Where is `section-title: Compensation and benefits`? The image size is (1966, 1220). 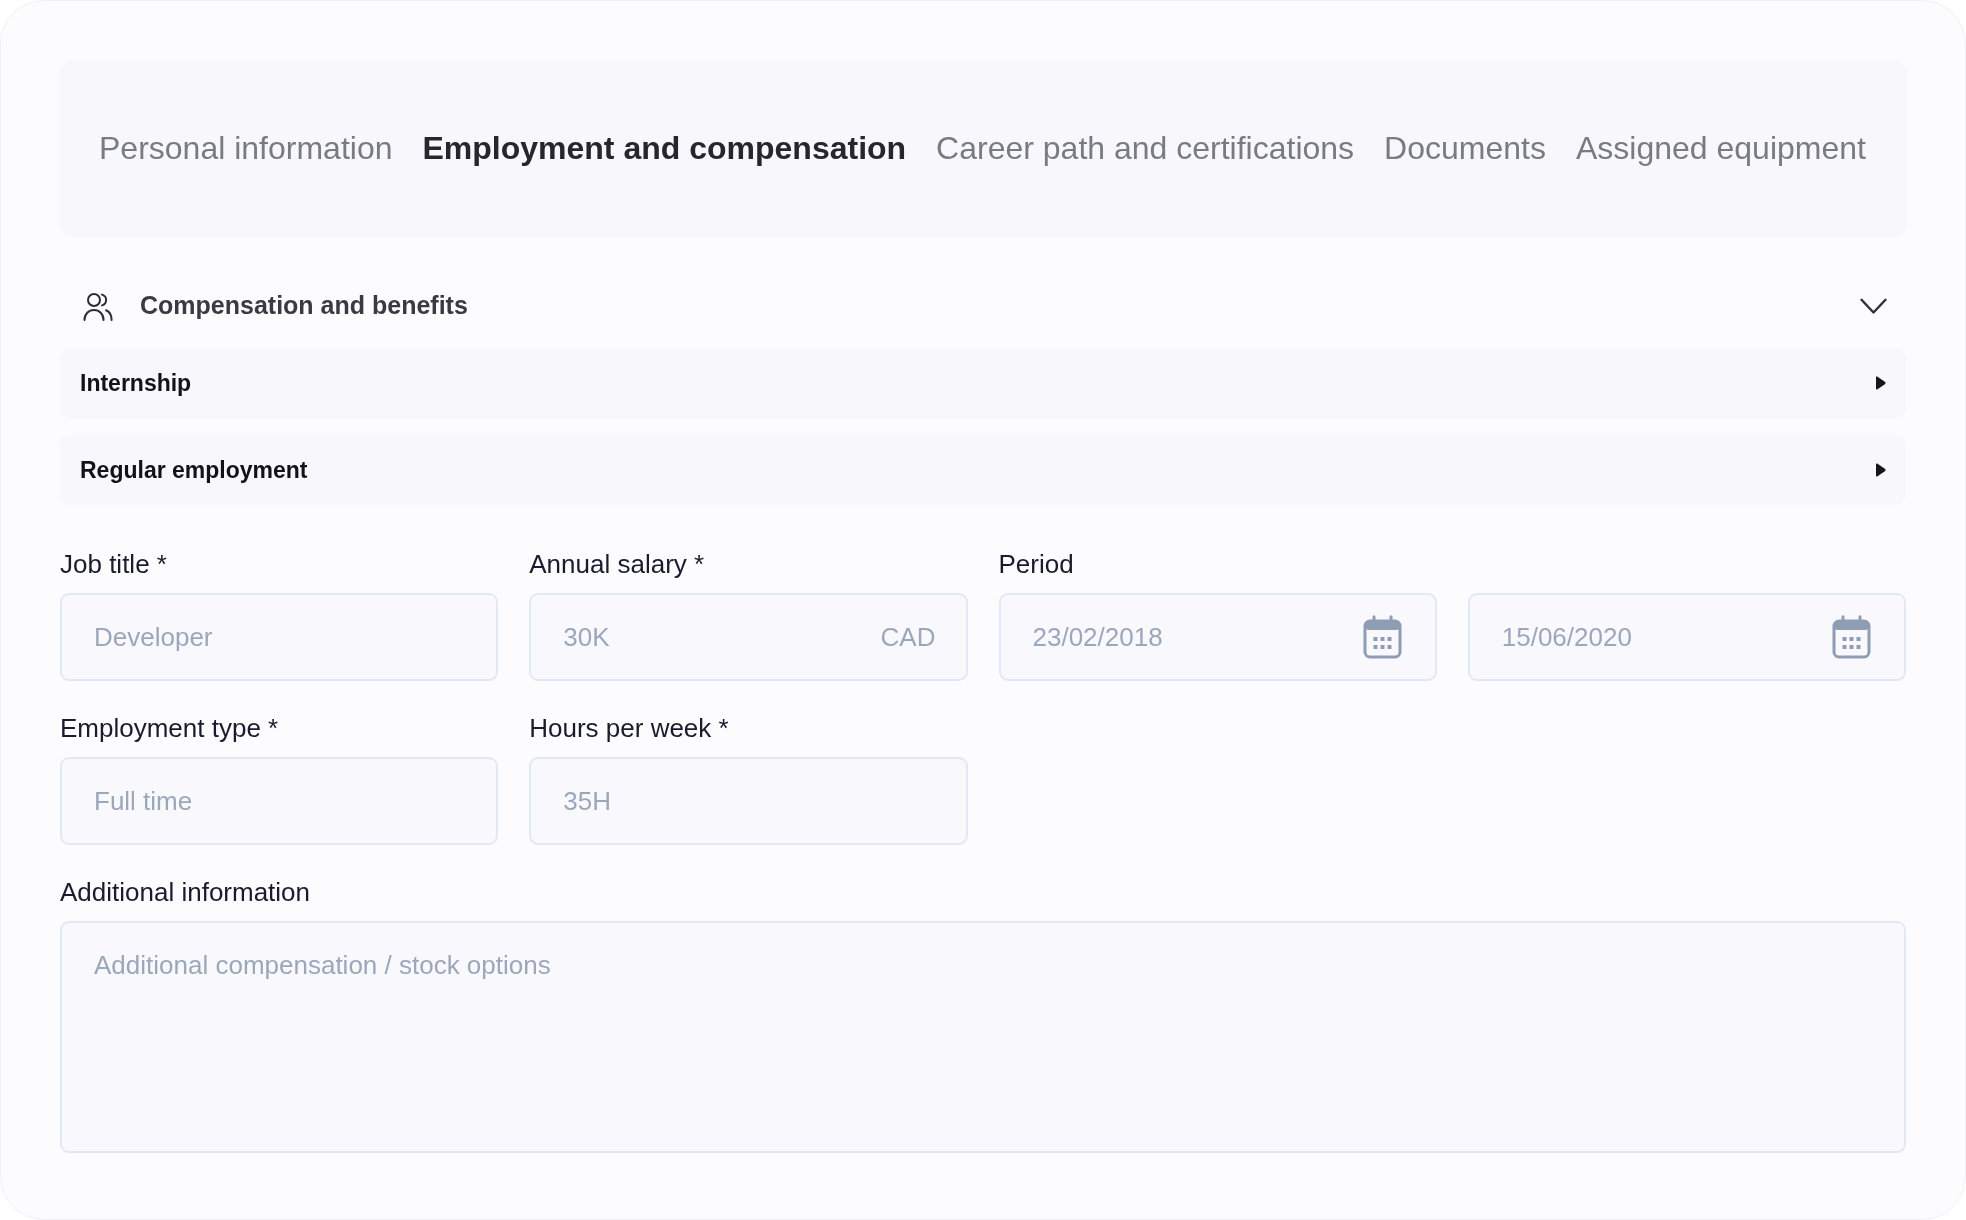 section-title: Compensation and benefits is located at coordinates (304, 306).